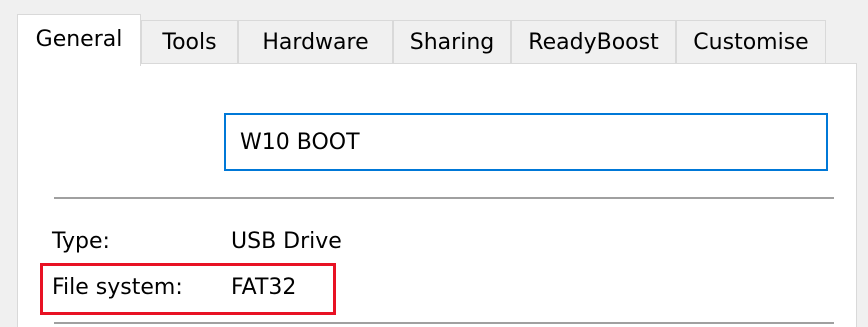 This screenshot has height=327, width=868. What do you see at coordinates (188, 289) in the screenshot?
I see `file-system-highlight-box` at bounding box center [188, 289].